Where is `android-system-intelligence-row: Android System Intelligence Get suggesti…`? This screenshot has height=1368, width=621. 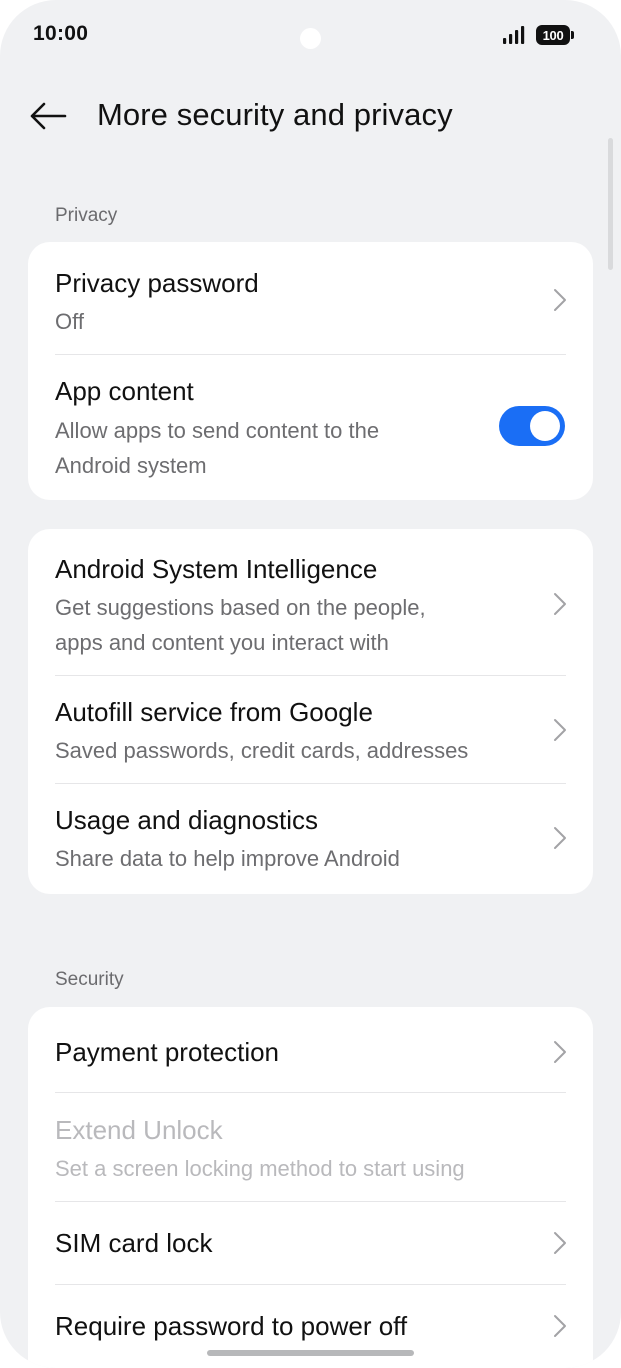
android-system-intelligence-row: Android System Intelligence Get suggesti… is located at coordinates (310, 602).